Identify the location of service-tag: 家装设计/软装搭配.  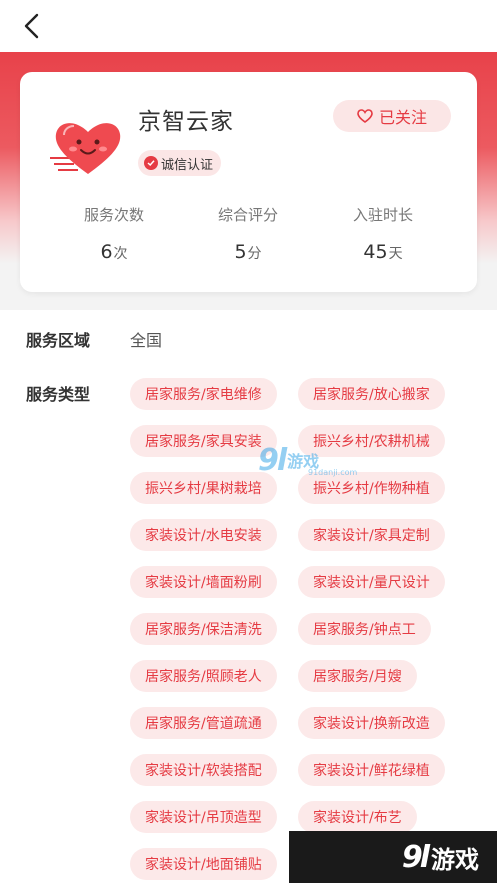
(203, 770).